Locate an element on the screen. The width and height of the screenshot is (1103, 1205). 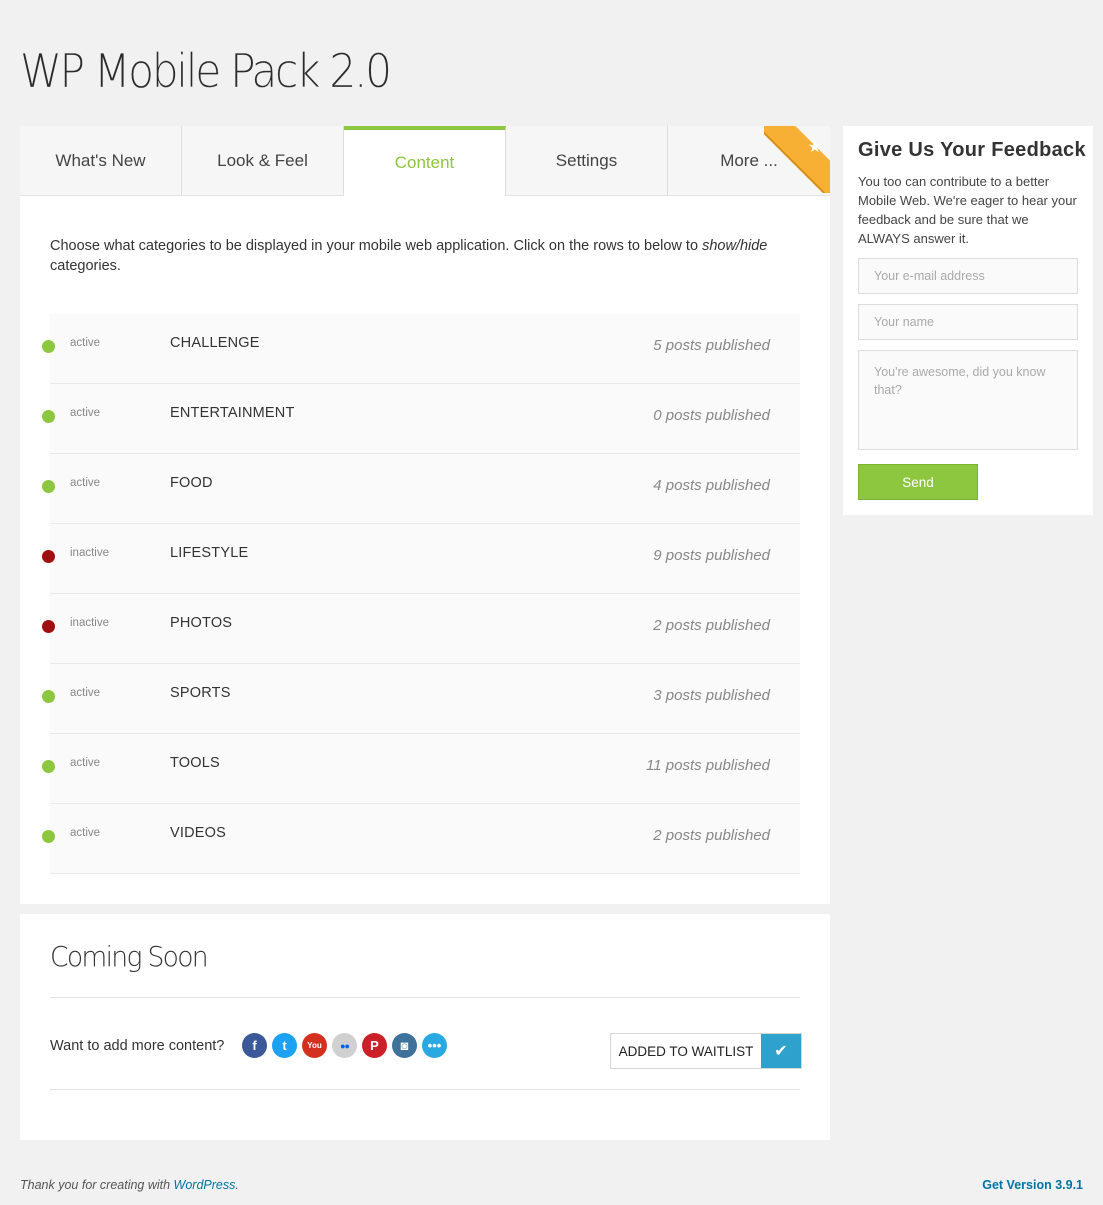
premium-ribbon: ★ is located at coordinates (797, 159).